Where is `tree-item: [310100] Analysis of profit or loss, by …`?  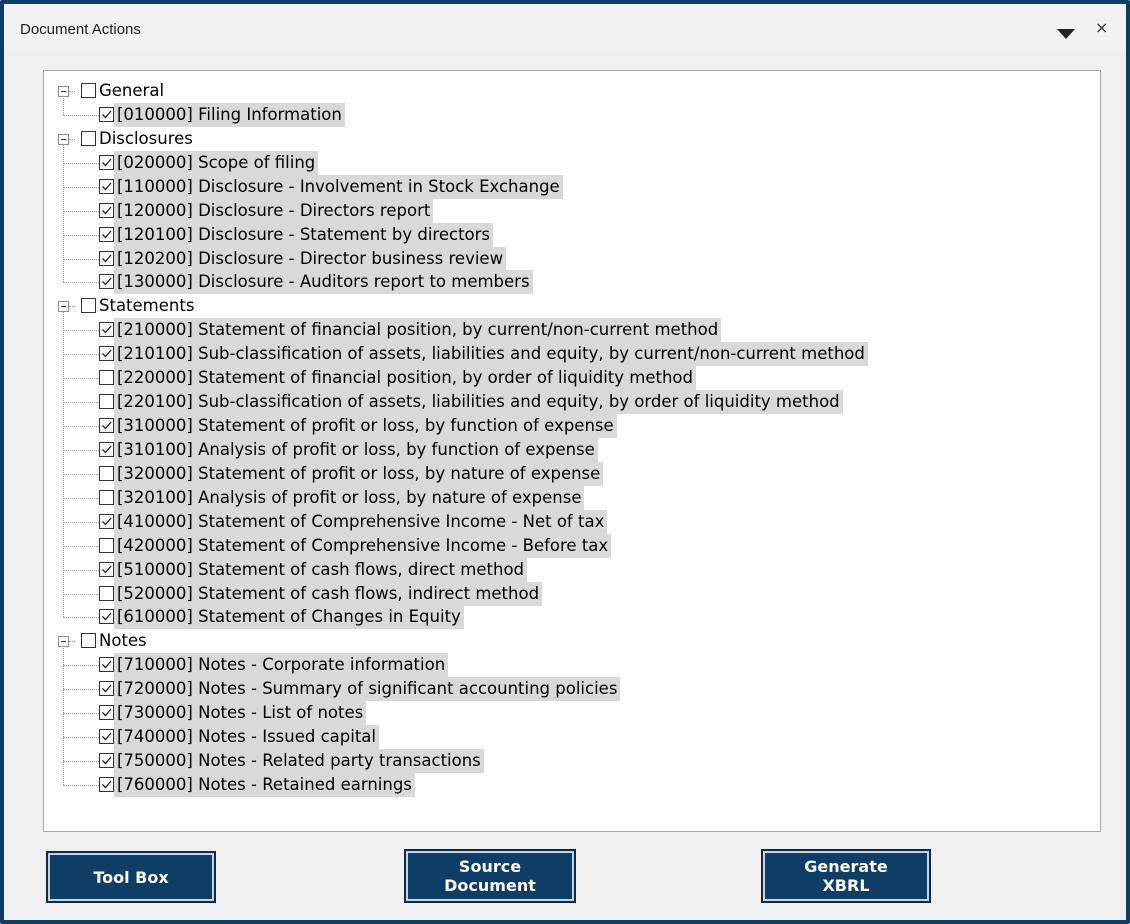
tree-item: [310100] Analysis of profit or loss, by … is located at coordinates (572, 449).